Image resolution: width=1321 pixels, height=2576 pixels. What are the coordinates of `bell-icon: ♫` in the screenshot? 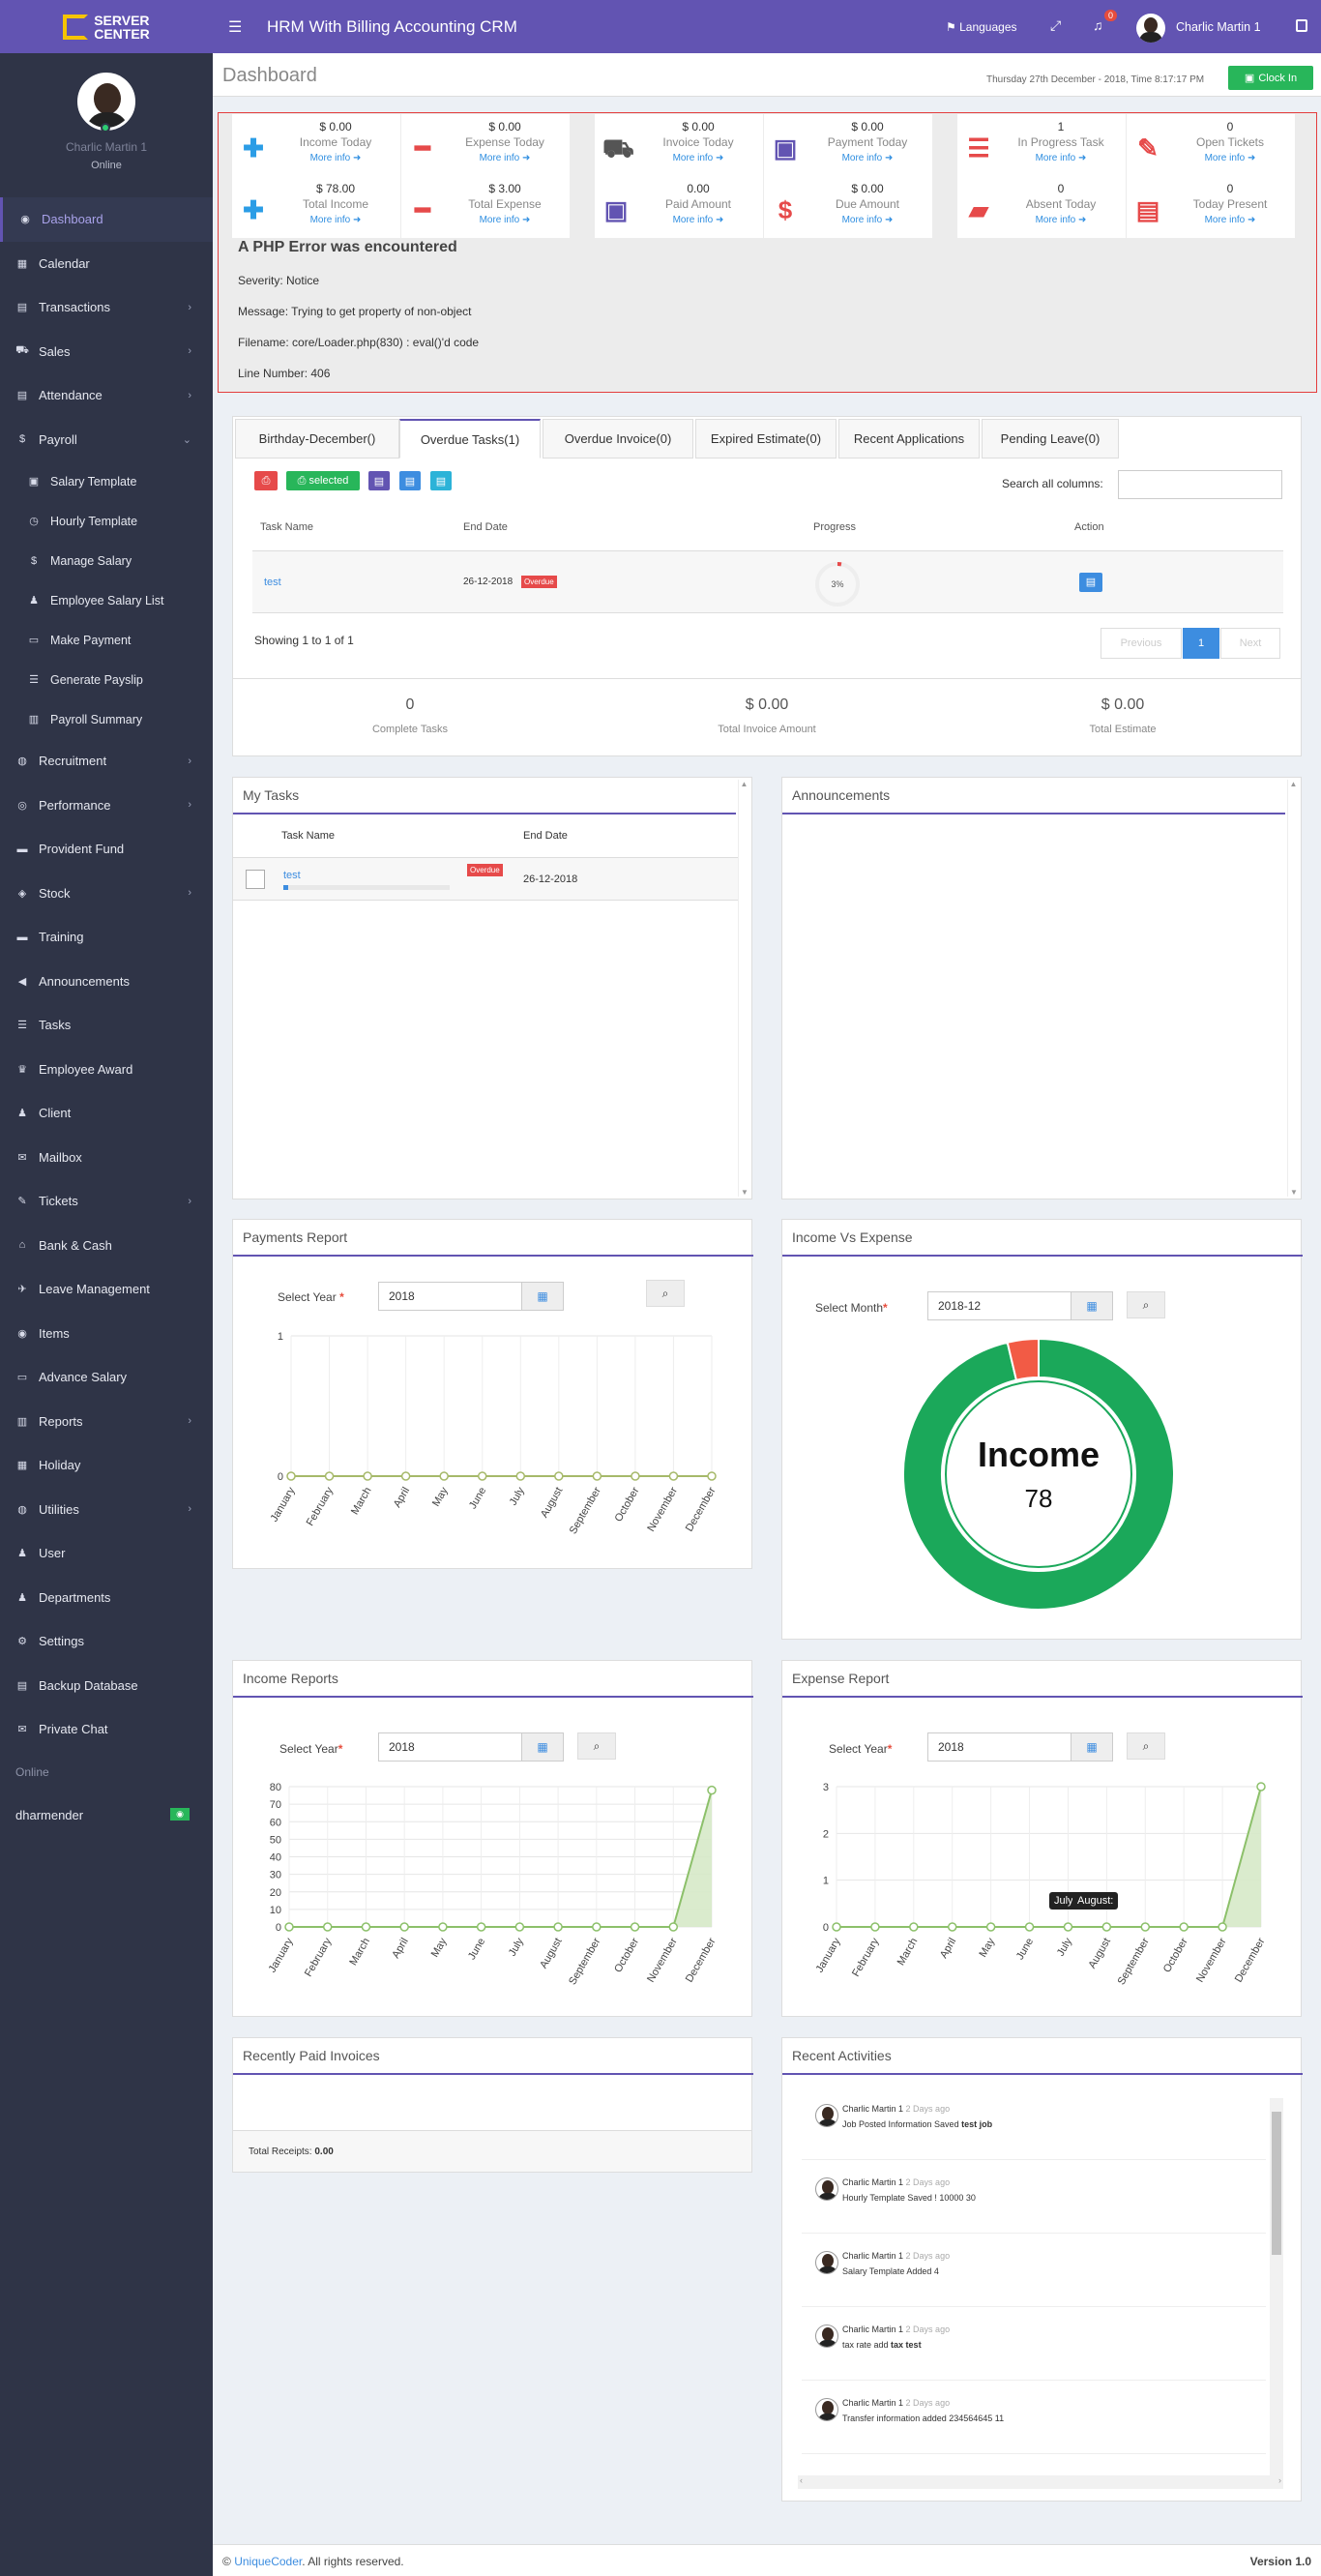 It's located at (1098, 25).